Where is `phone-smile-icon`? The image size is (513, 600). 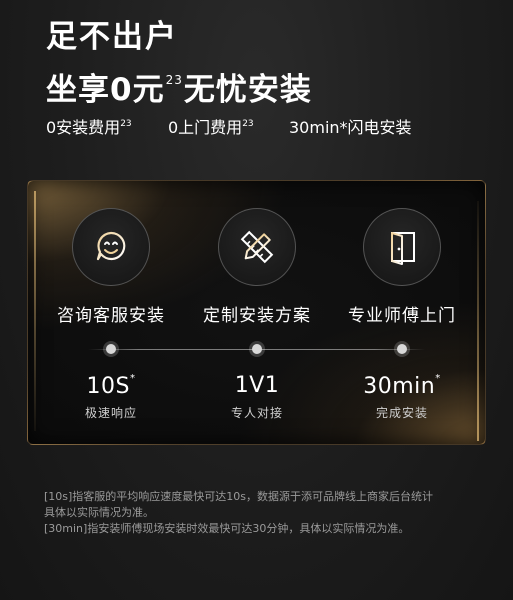 phone-smile-icon is located at coordinates (111, 247).